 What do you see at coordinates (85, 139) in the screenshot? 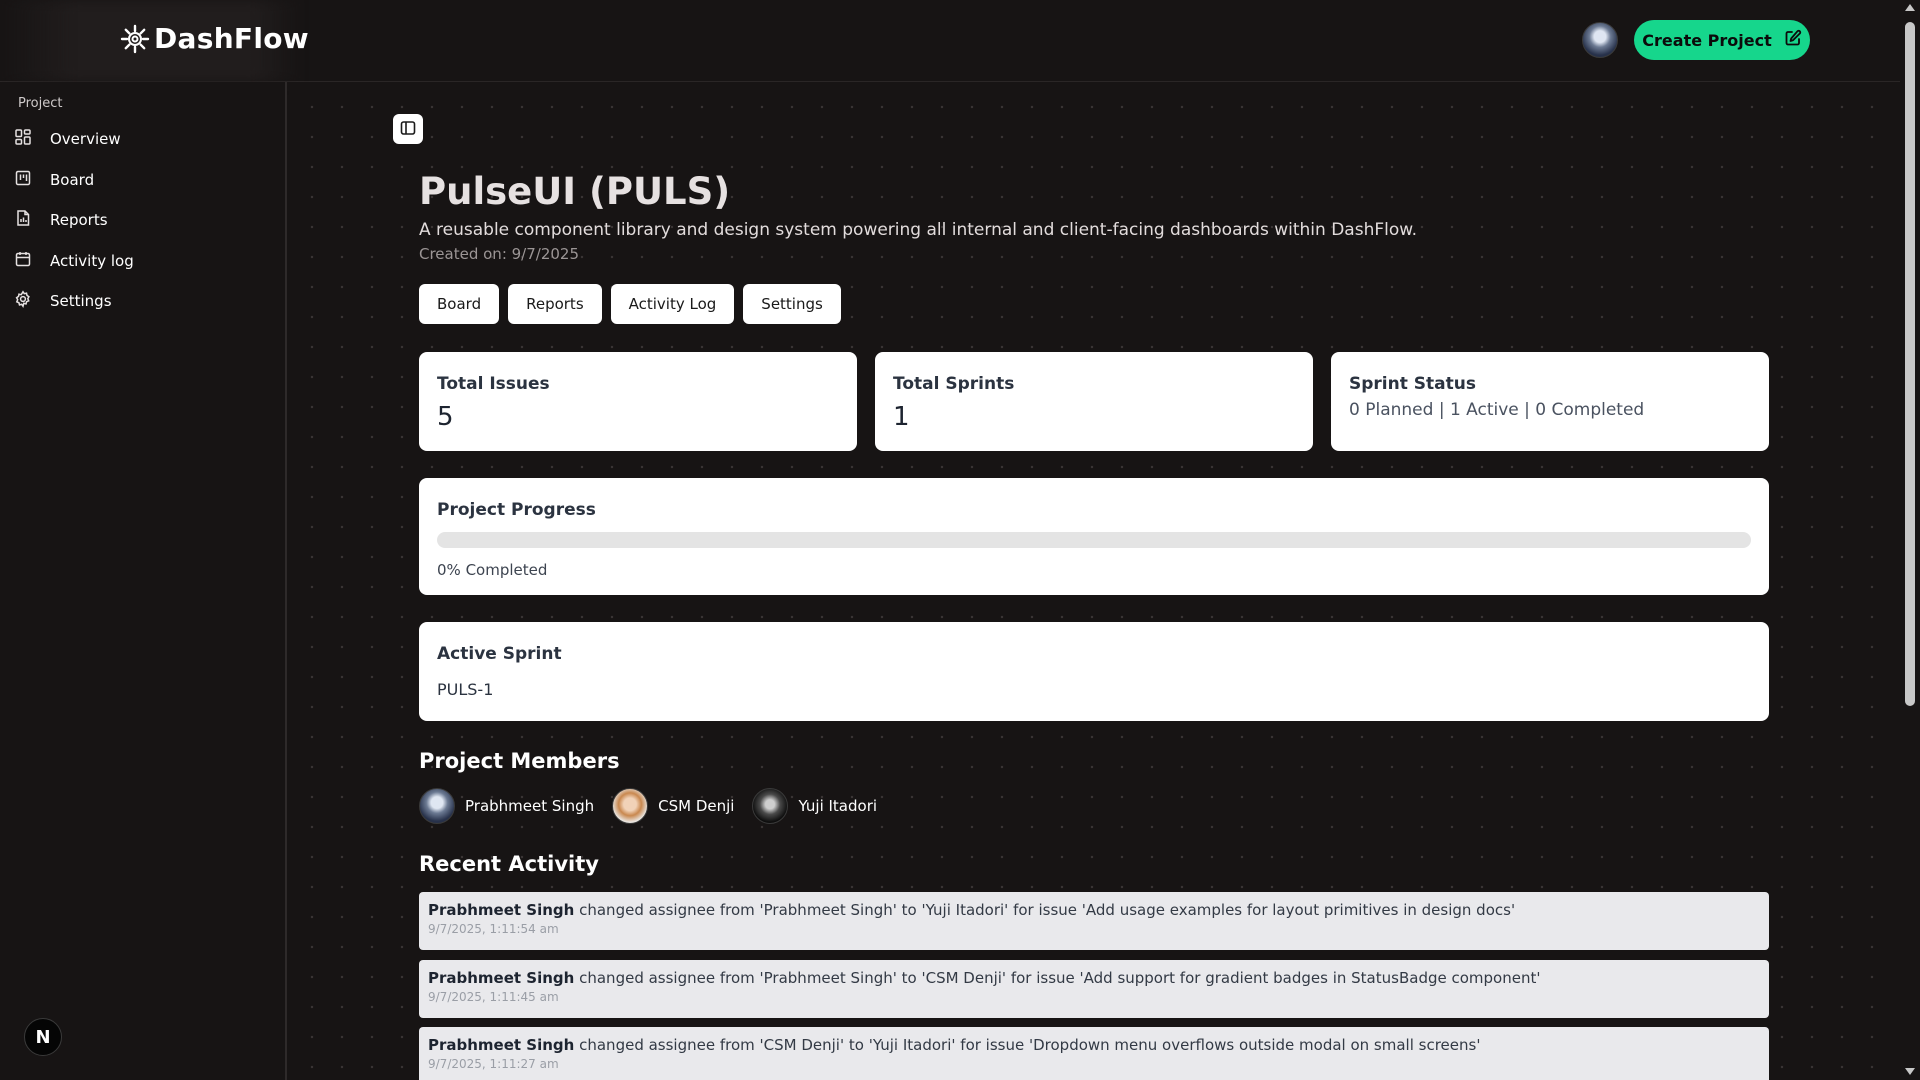
I see `sidebar-item-label: Overview` at bounding box center [85, 139].